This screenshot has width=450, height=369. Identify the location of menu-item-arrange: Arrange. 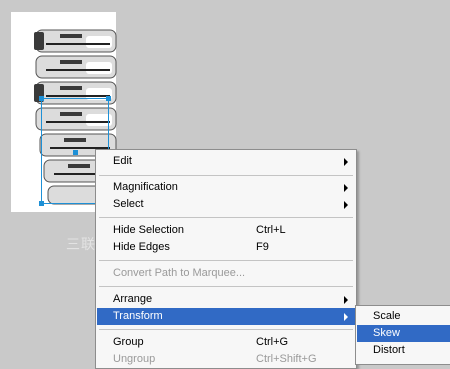
(226, 299).